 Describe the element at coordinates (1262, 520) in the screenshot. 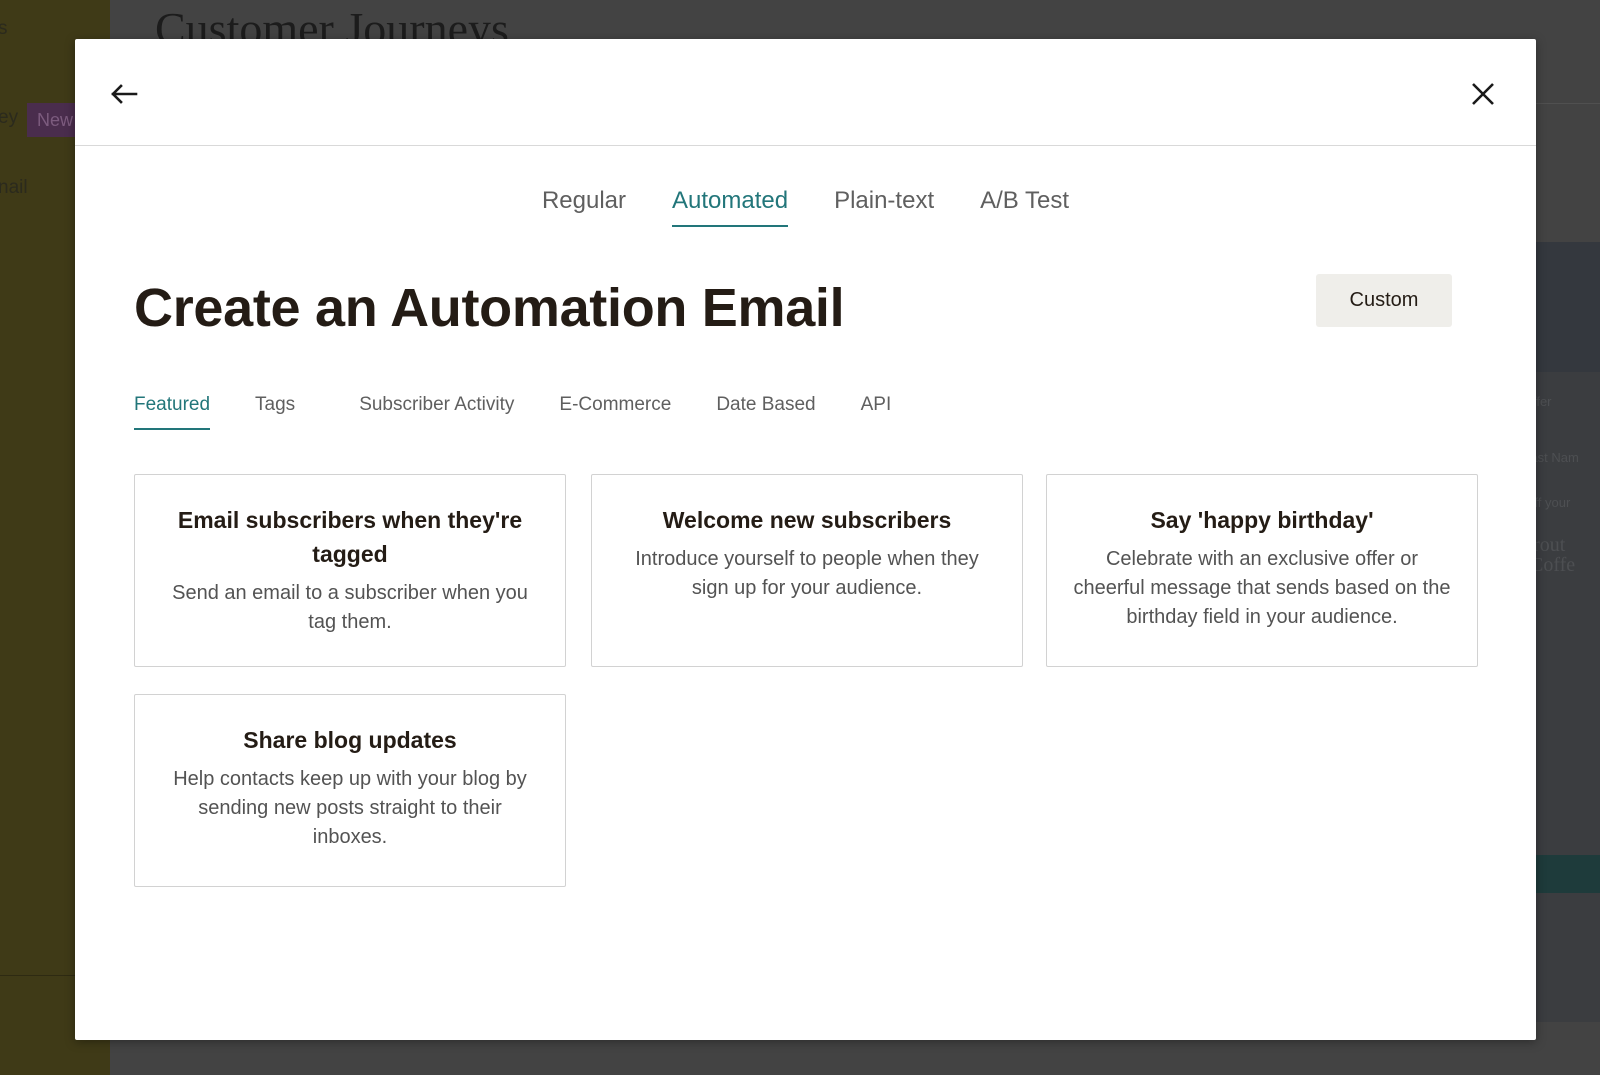

I see `card-title: Say 'happy birthday'` at that location.